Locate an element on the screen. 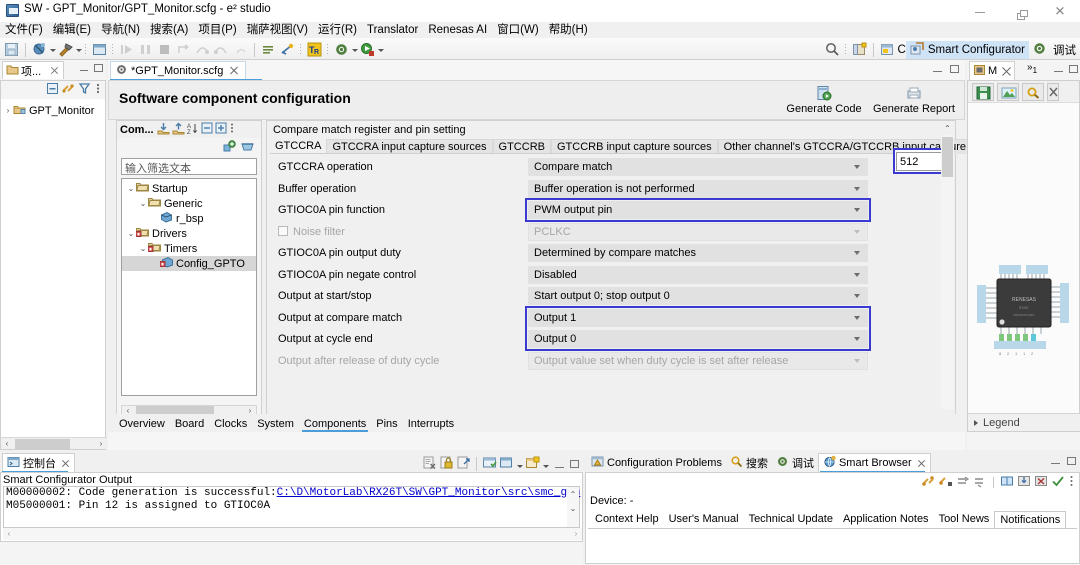 The image size is (1080, 565). zoom-fit-icon is located at coordinates (1008, 91).